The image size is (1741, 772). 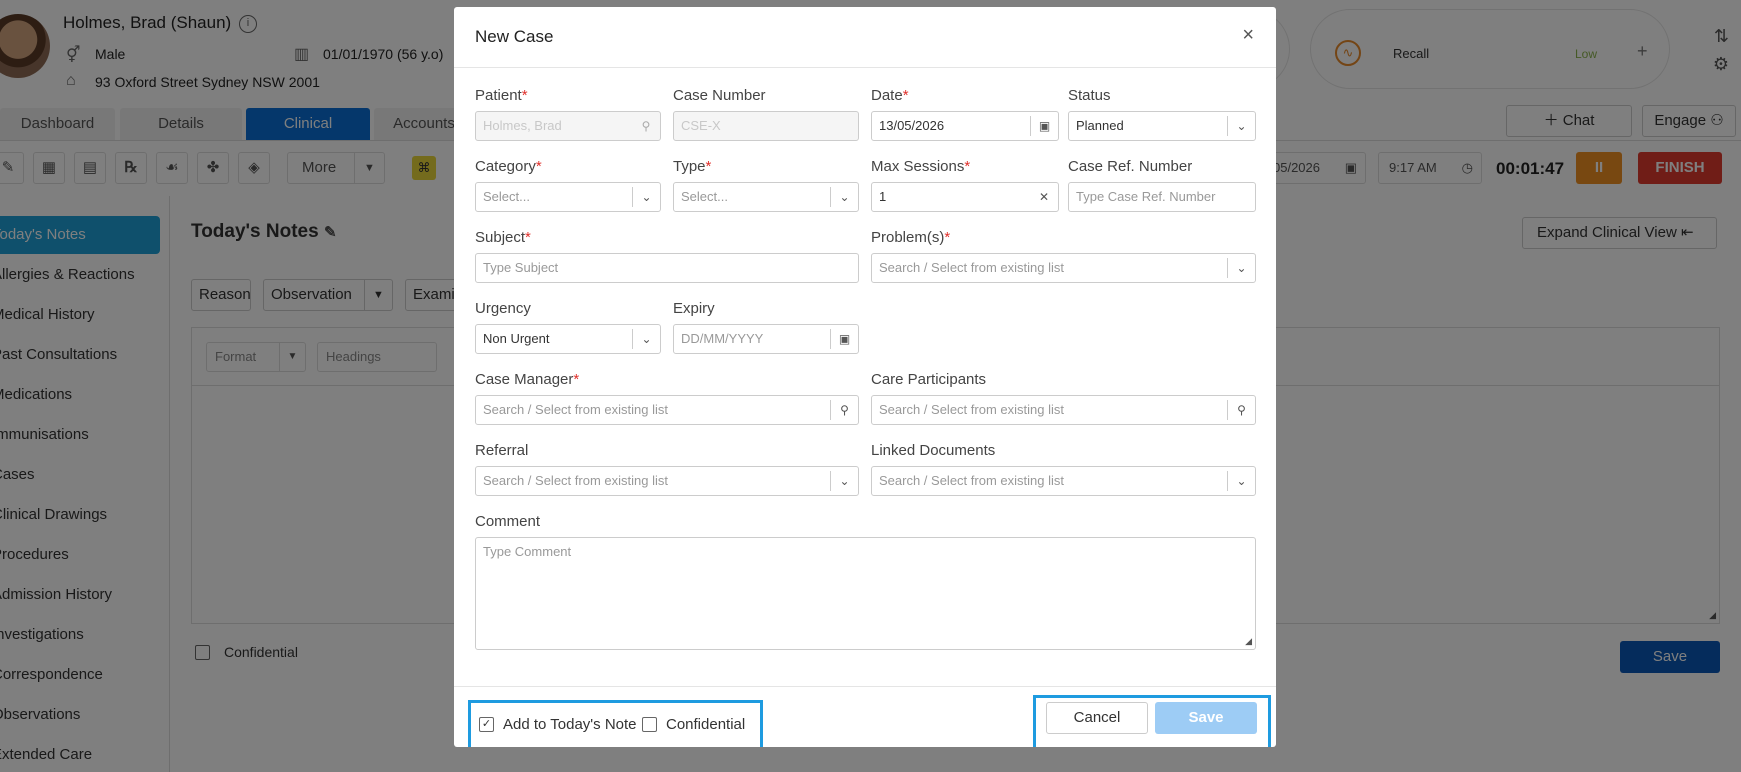 What do you see at coordinates (508, 521) in the screenshot?
I see `comment-label: Comment` at bounding box center [508, 521].